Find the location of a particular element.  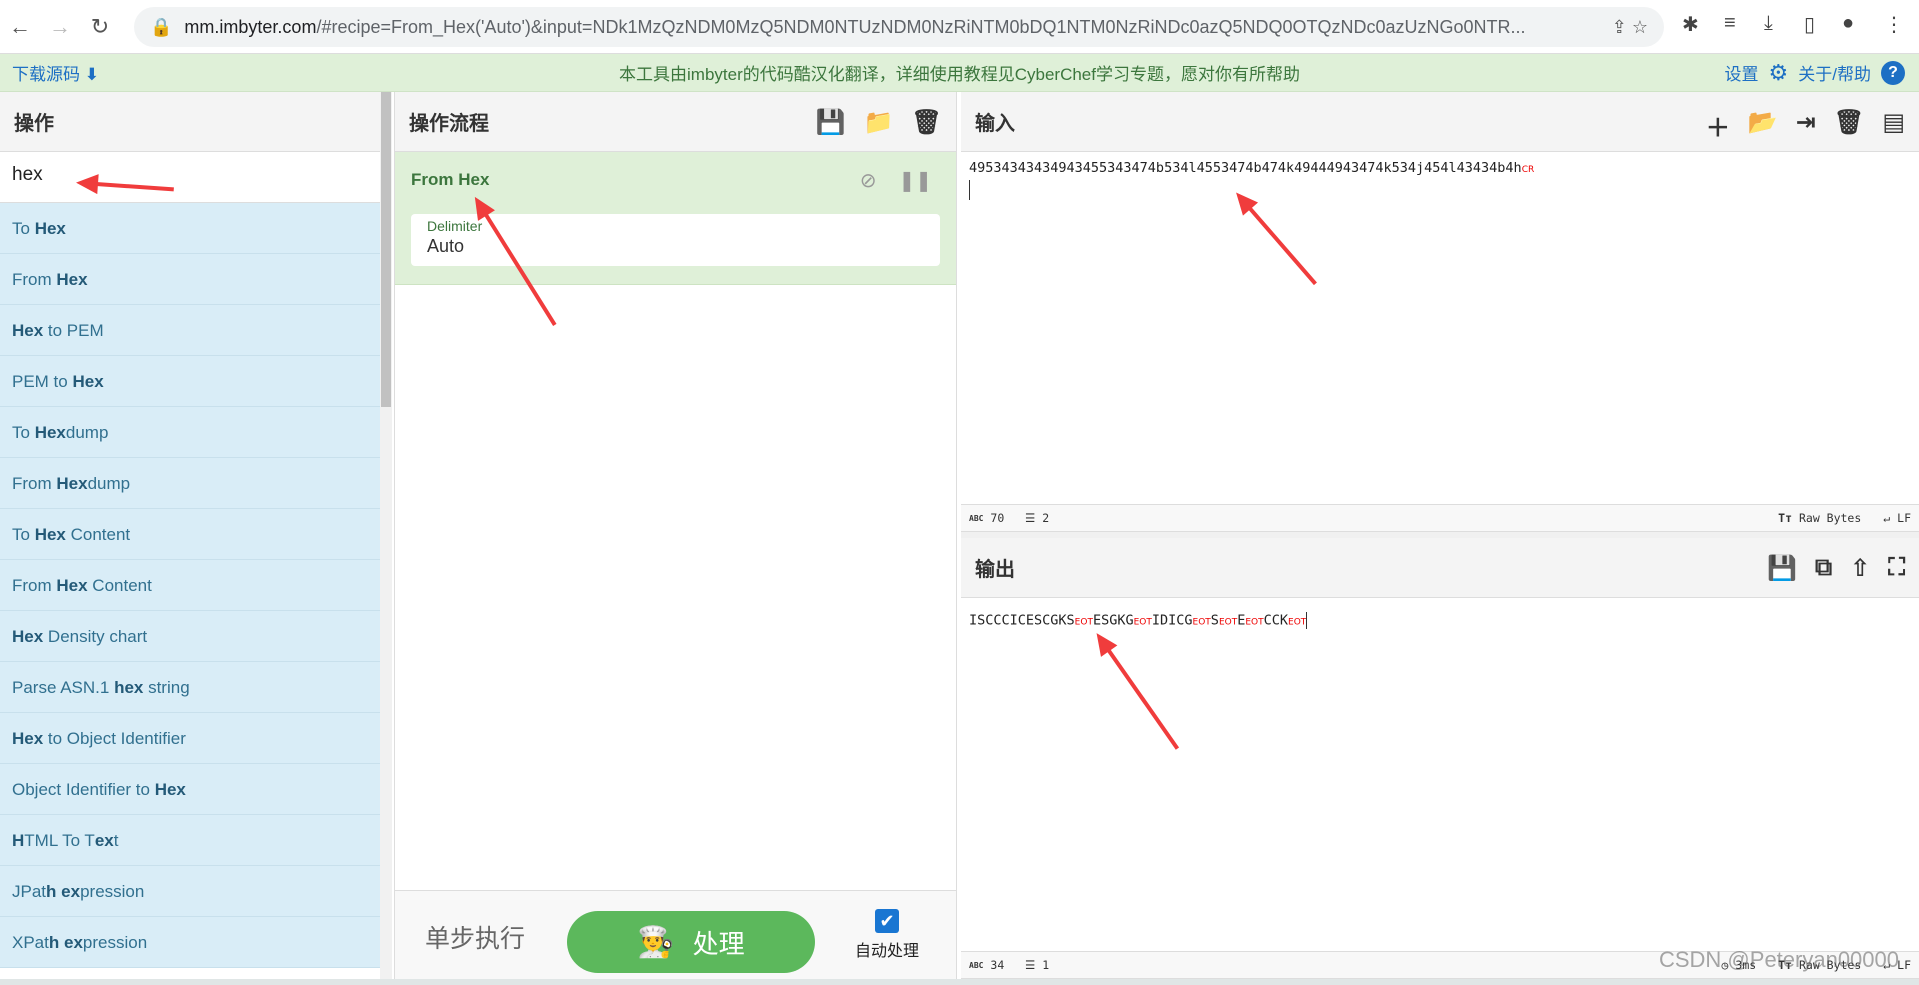

operation-item: XPath expression is located at coordinates (190, 942).